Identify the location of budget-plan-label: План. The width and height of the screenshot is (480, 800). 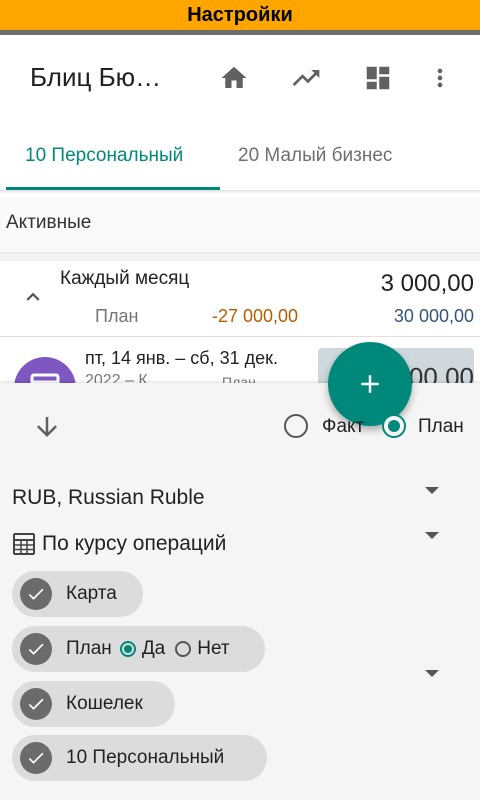
(117, 316).